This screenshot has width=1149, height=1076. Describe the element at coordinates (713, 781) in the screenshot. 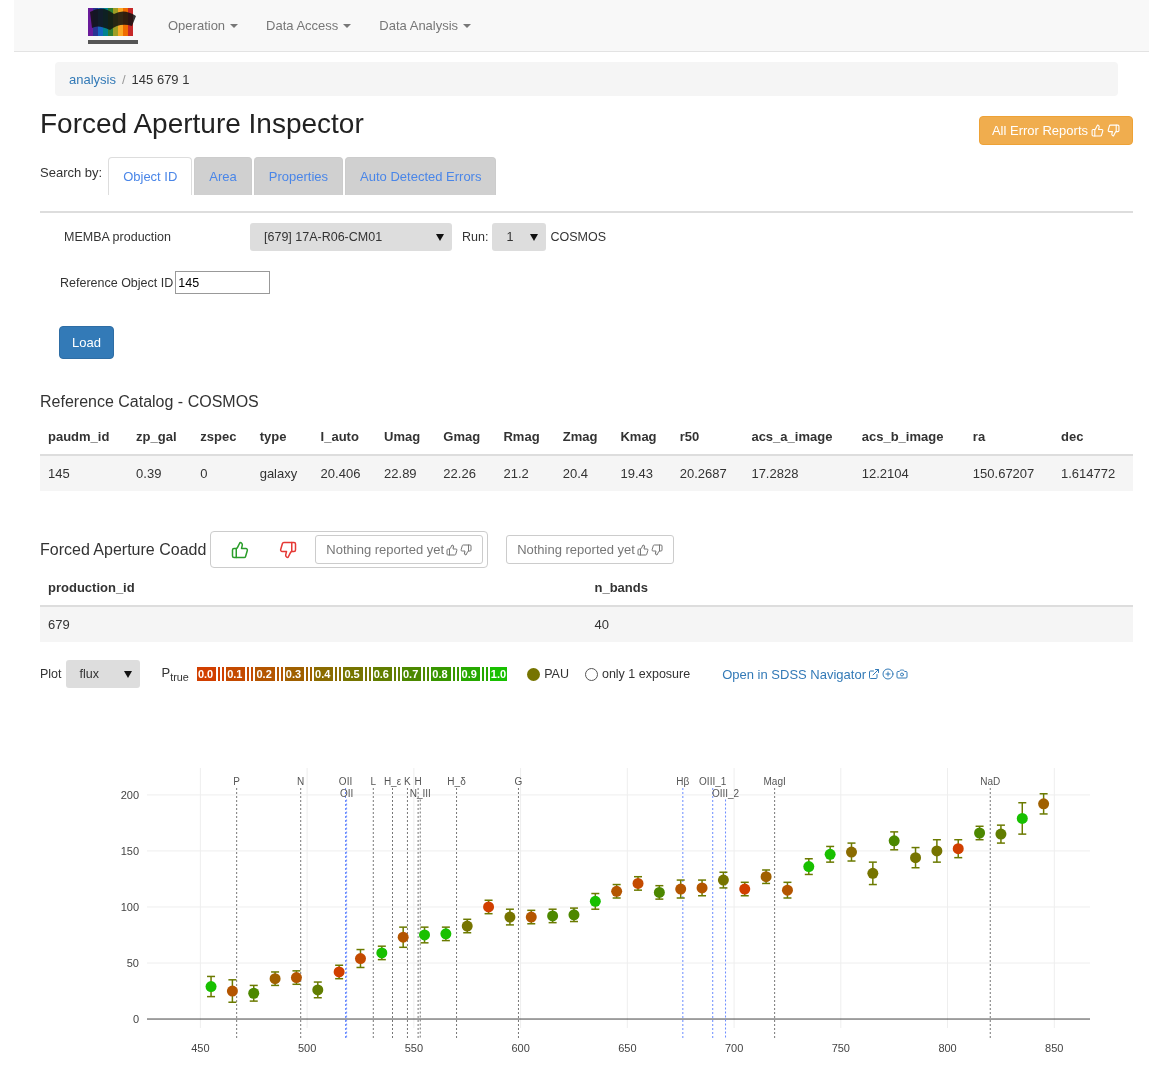

I see `spectral-line-label: OIII_1` at that location.